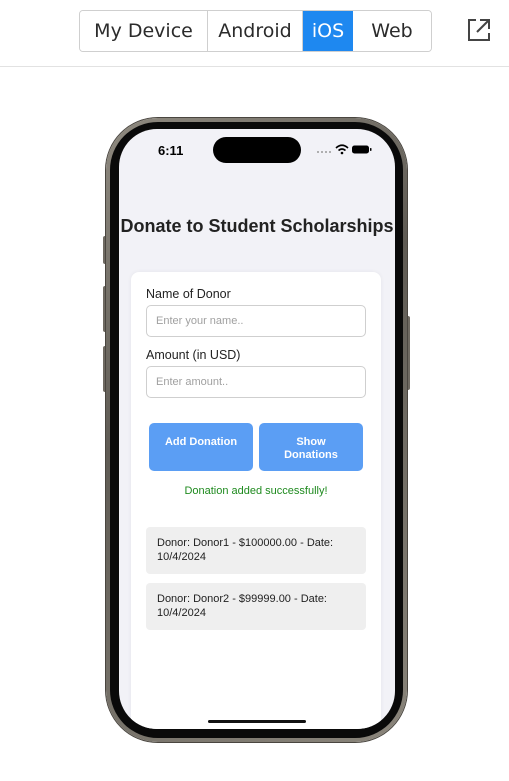  Describe the element at coordinates (392, 31) in the screenshot. I see `tab-web: Web` at that location.